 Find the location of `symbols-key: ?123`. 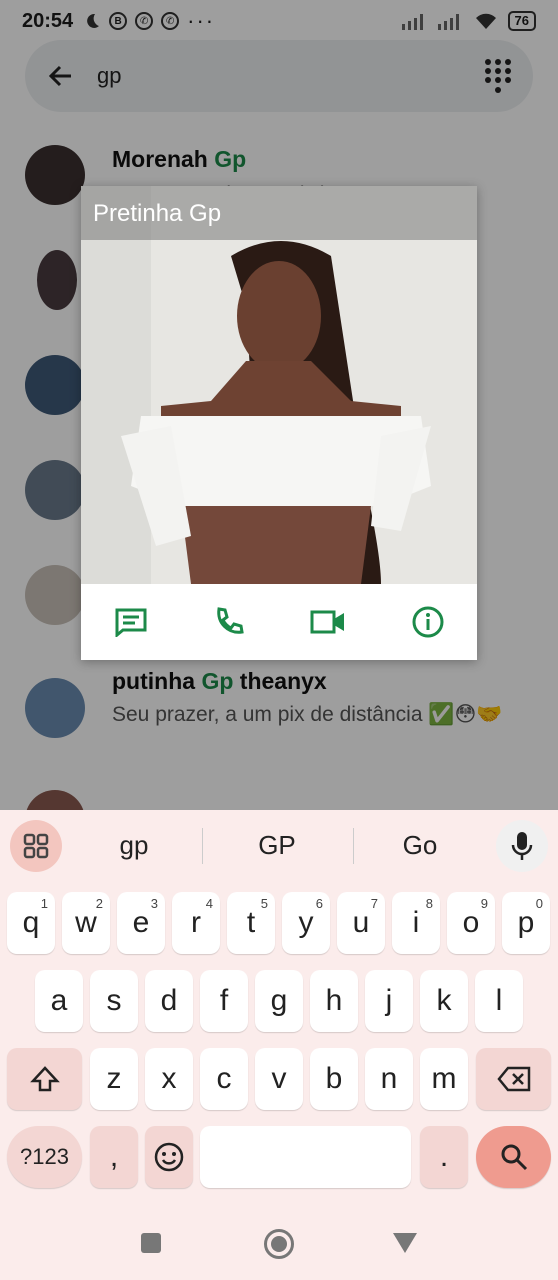

symbols-key: ?123 is located at coordinates (44, 1157).